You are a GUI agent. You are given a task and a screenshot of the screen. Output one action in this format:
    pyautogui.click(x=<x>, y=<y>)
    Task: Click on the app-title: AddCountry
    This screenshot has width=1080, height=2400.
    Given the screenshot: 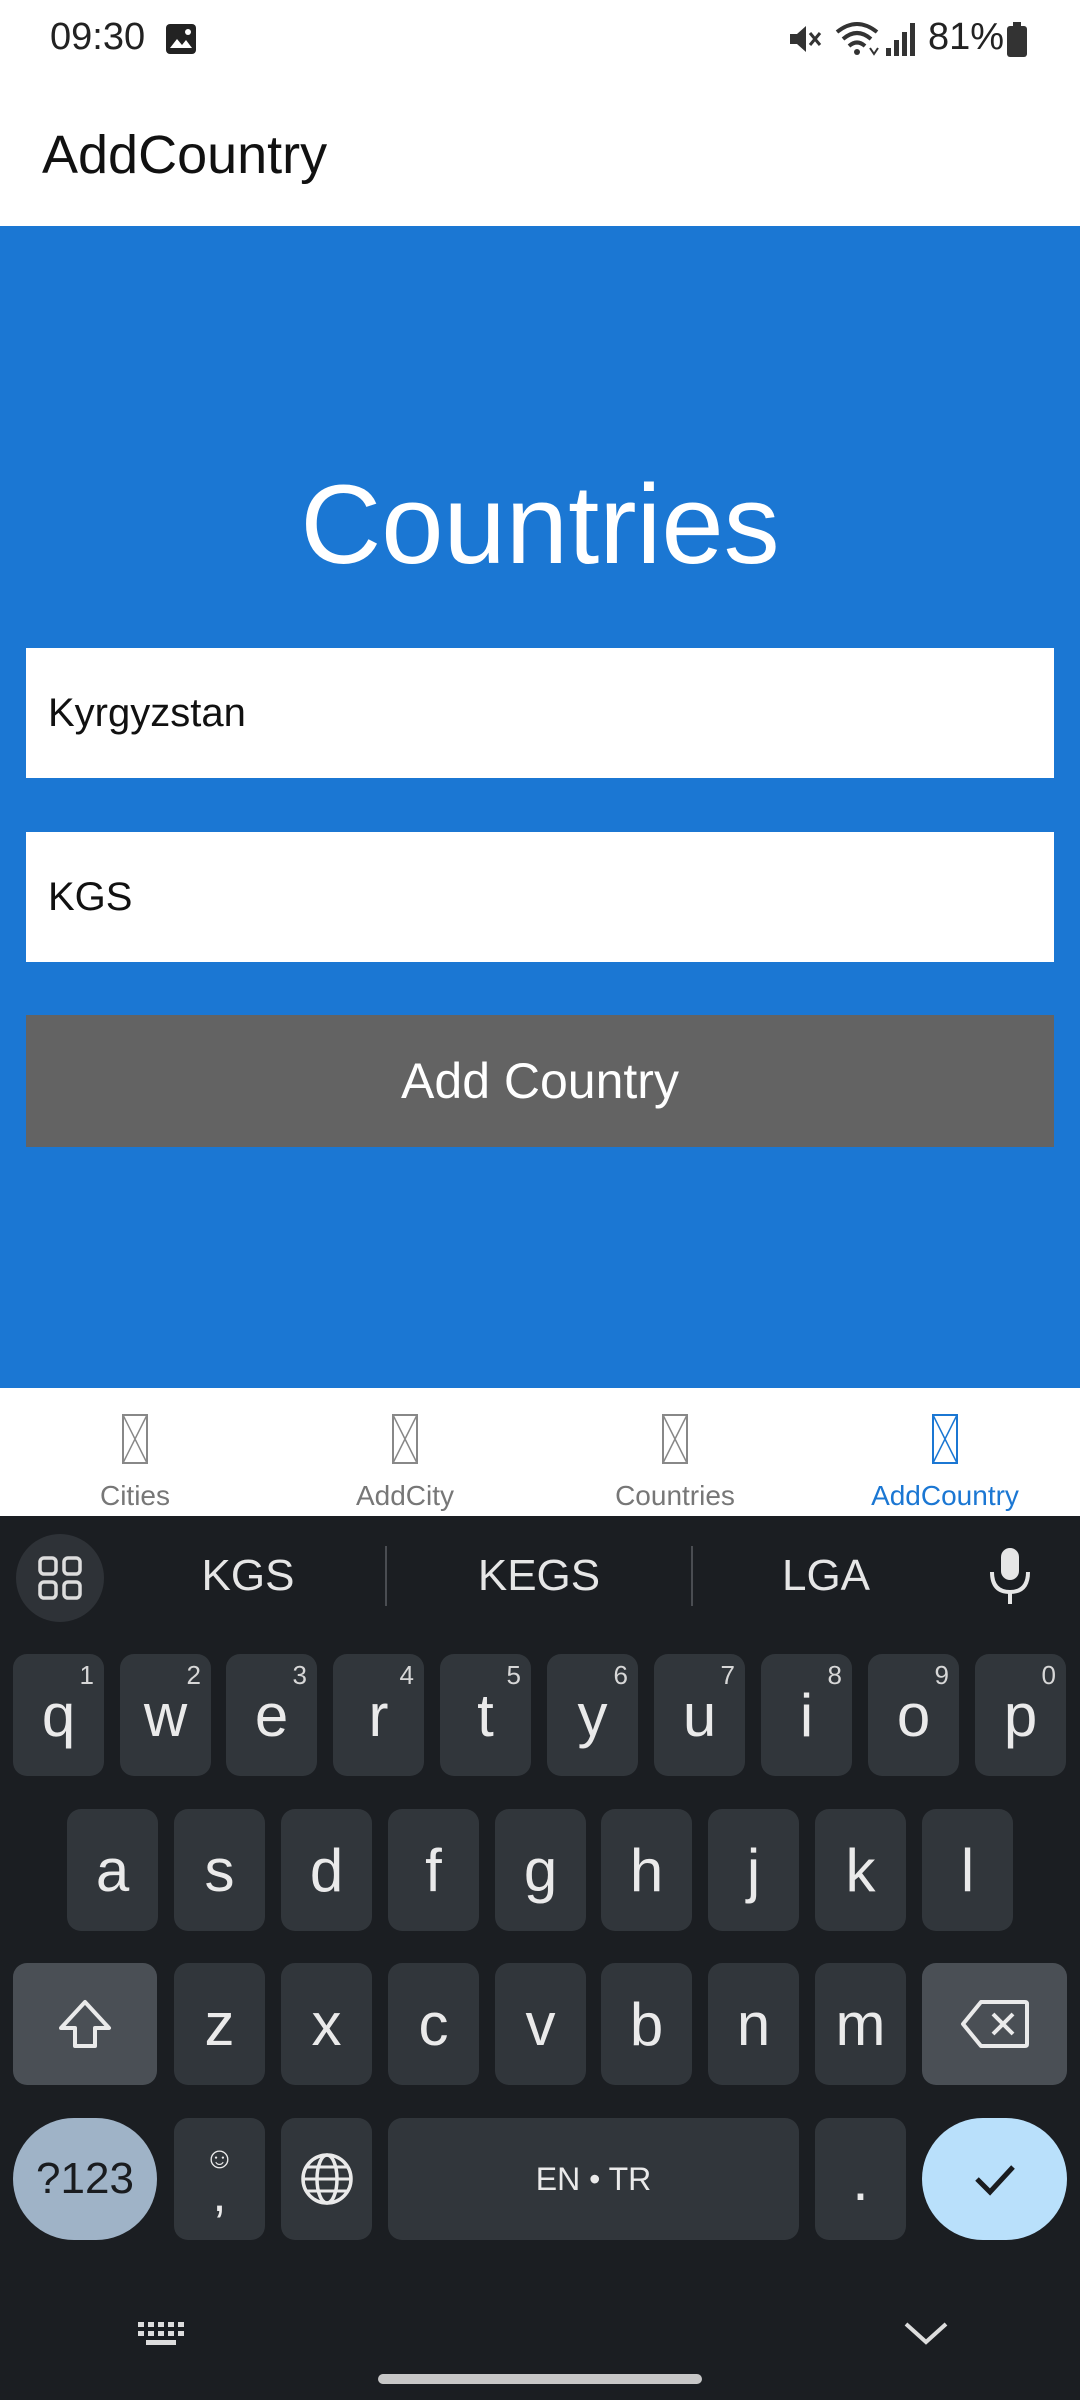 What is the action you would take?
    pyautogui.click(x=185, y=155)
    